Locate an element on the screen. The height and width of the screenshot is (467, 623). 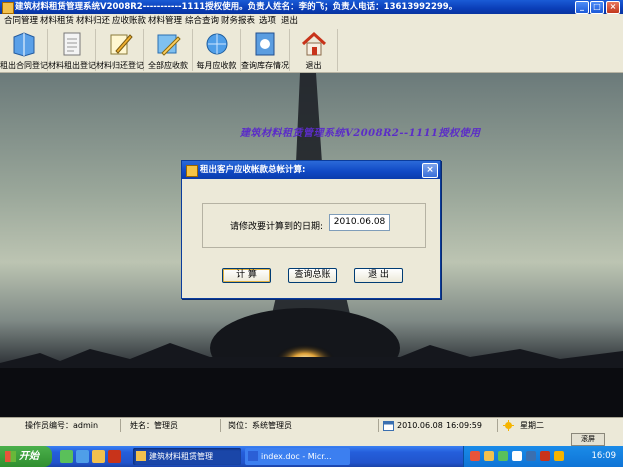
menu-material-rent: 材料租赁 is located at coordinates (57, 21).